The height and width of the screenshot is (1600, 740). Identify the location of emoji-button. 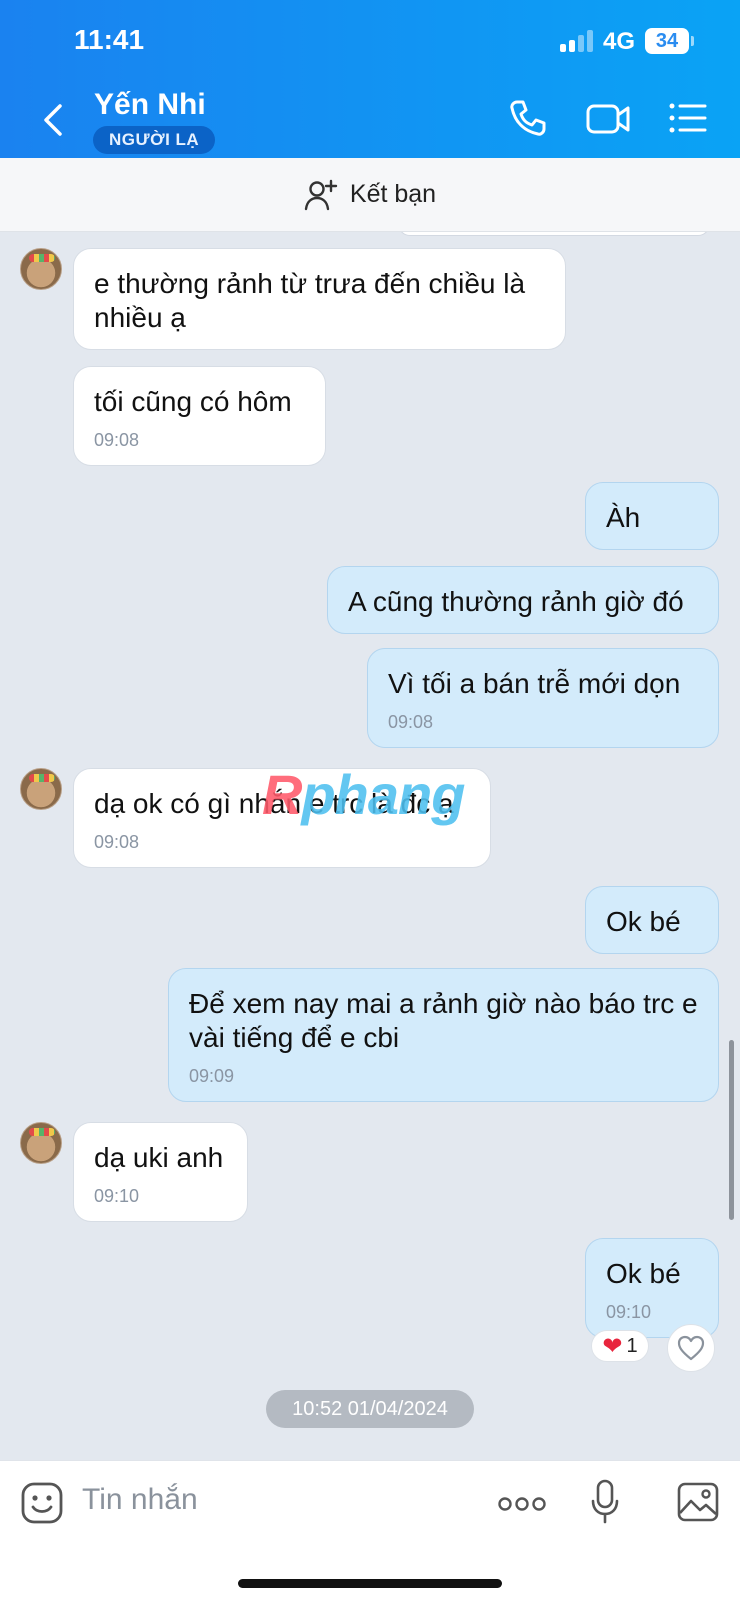
(42, 1505).